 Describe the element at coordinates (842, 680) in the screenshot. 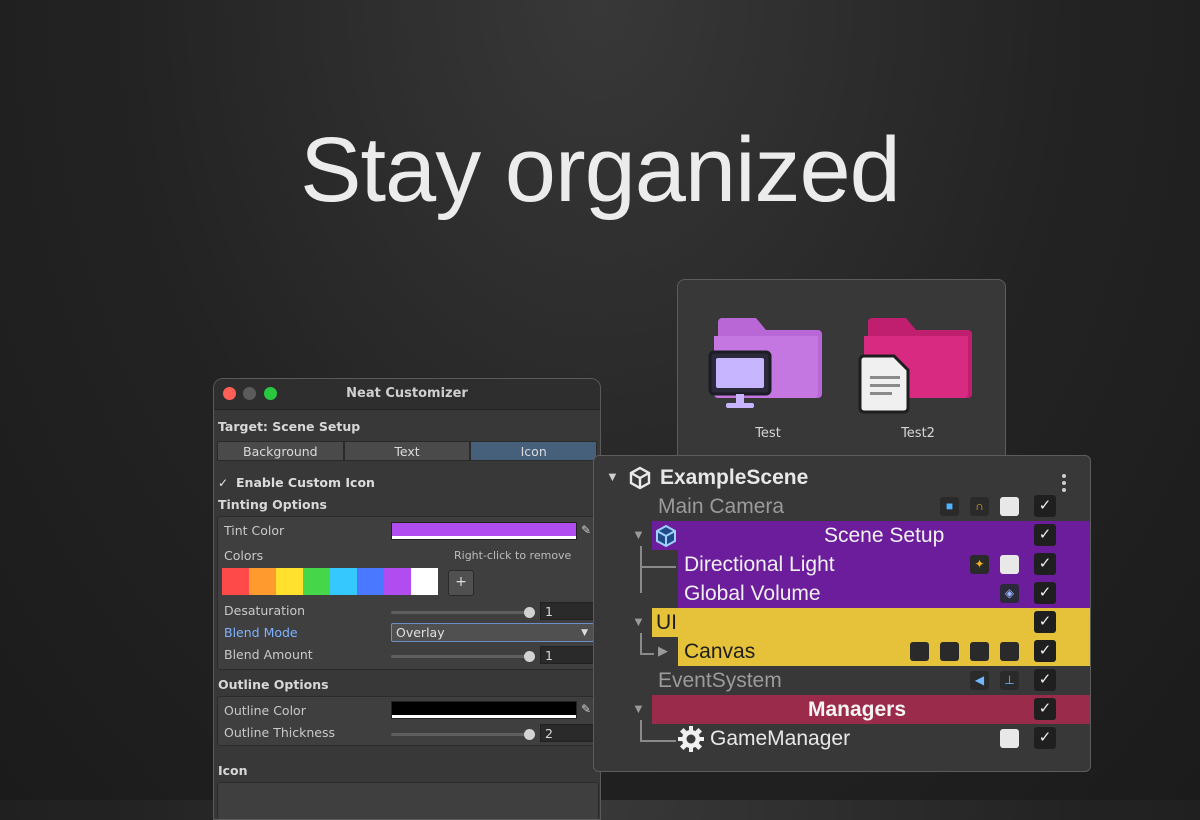

I see `row-event-system: EventSystem ◀ ⊥ ✓` at that location.